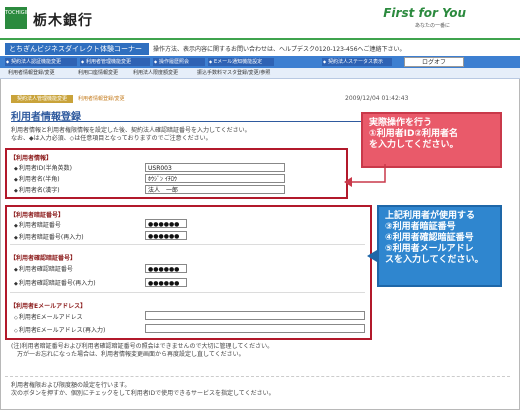  I want to click on tab-corp-status: 契約法人ステータス表示, so click(357, 62).